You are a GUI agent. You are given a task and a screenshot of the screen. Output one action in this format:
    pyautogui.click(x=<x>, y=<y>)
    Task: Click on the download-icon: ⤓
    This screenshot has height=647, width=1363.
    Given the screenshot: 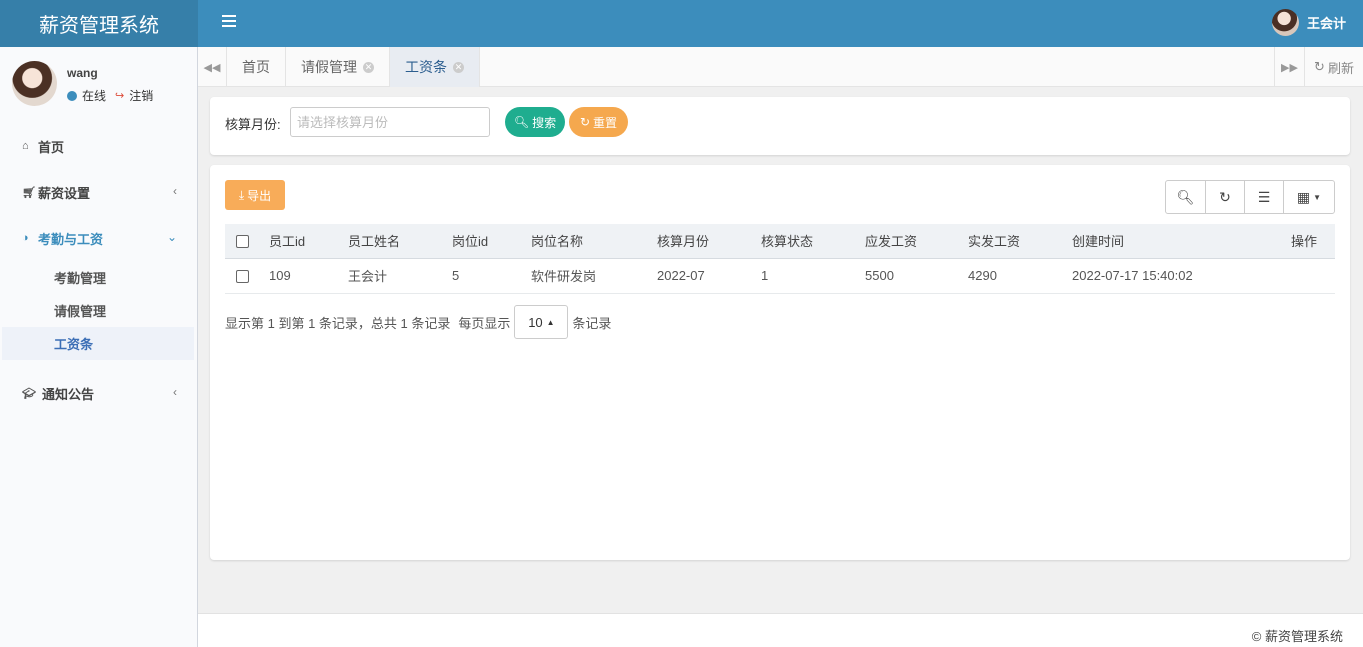 What is the action you would take?
    pyautogui.click(x=241, y=194)
    